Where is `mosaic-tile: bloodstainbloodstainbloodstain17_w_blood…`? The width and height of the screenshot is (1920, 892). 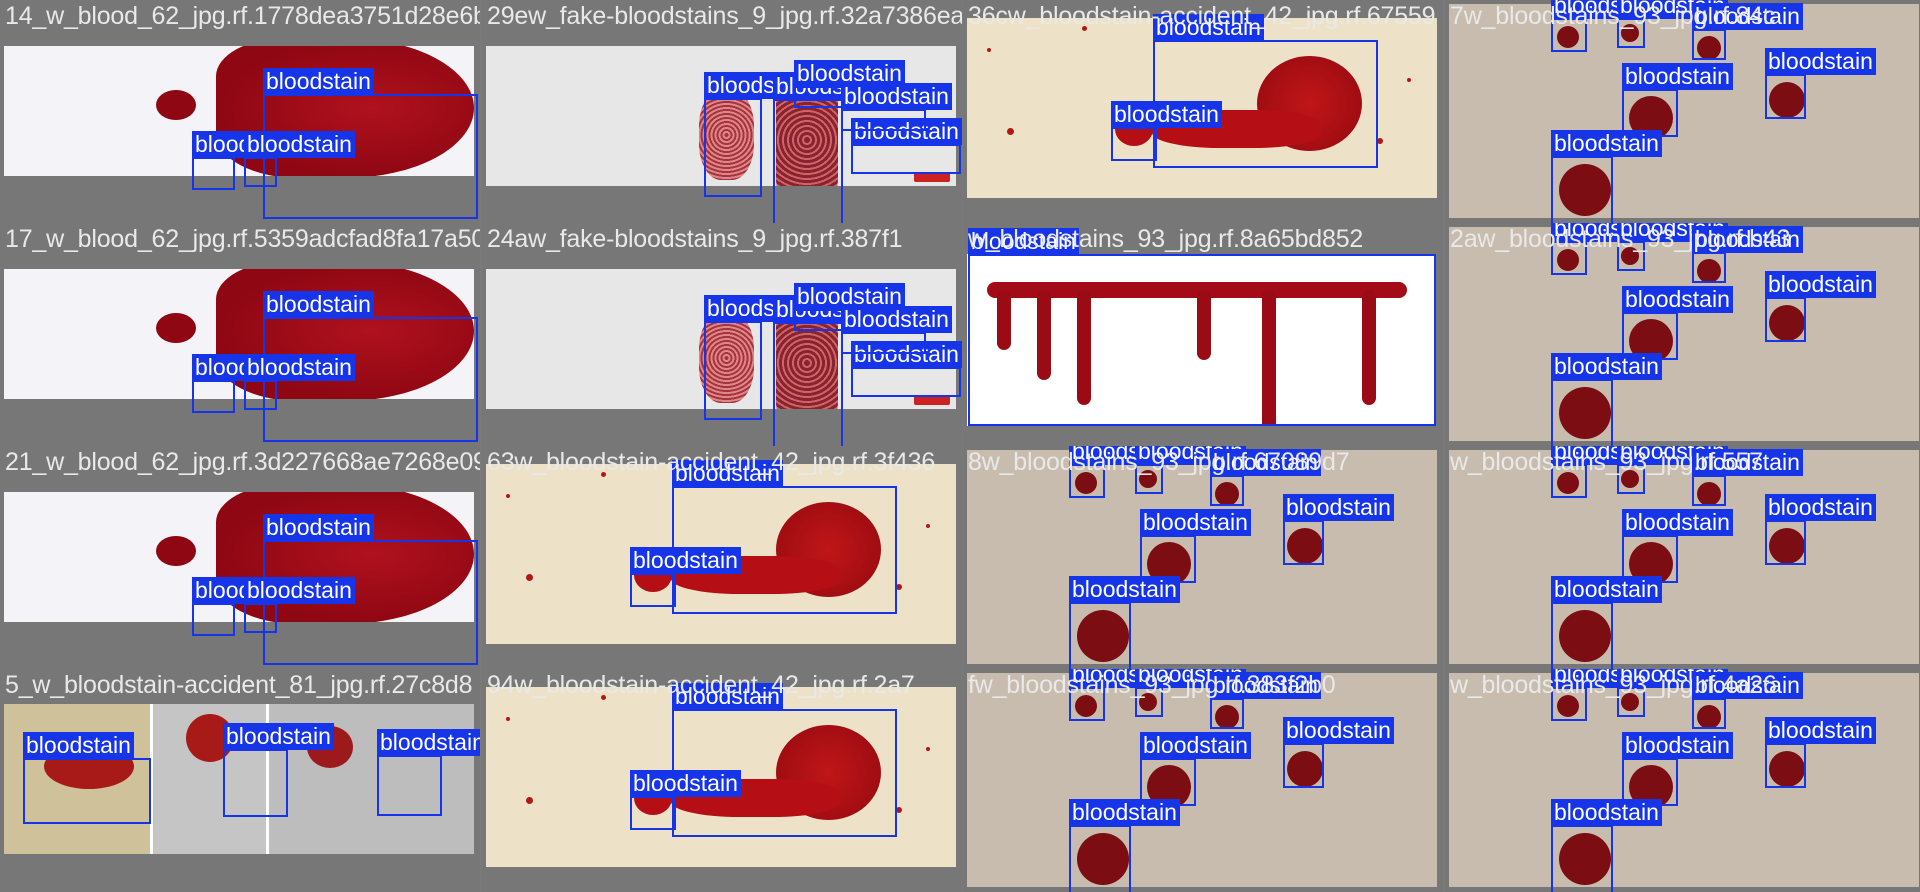
mosaic-tile: bloodstainbloodstainbloodstain17_w_blood… is located at coordinates (240, 334).